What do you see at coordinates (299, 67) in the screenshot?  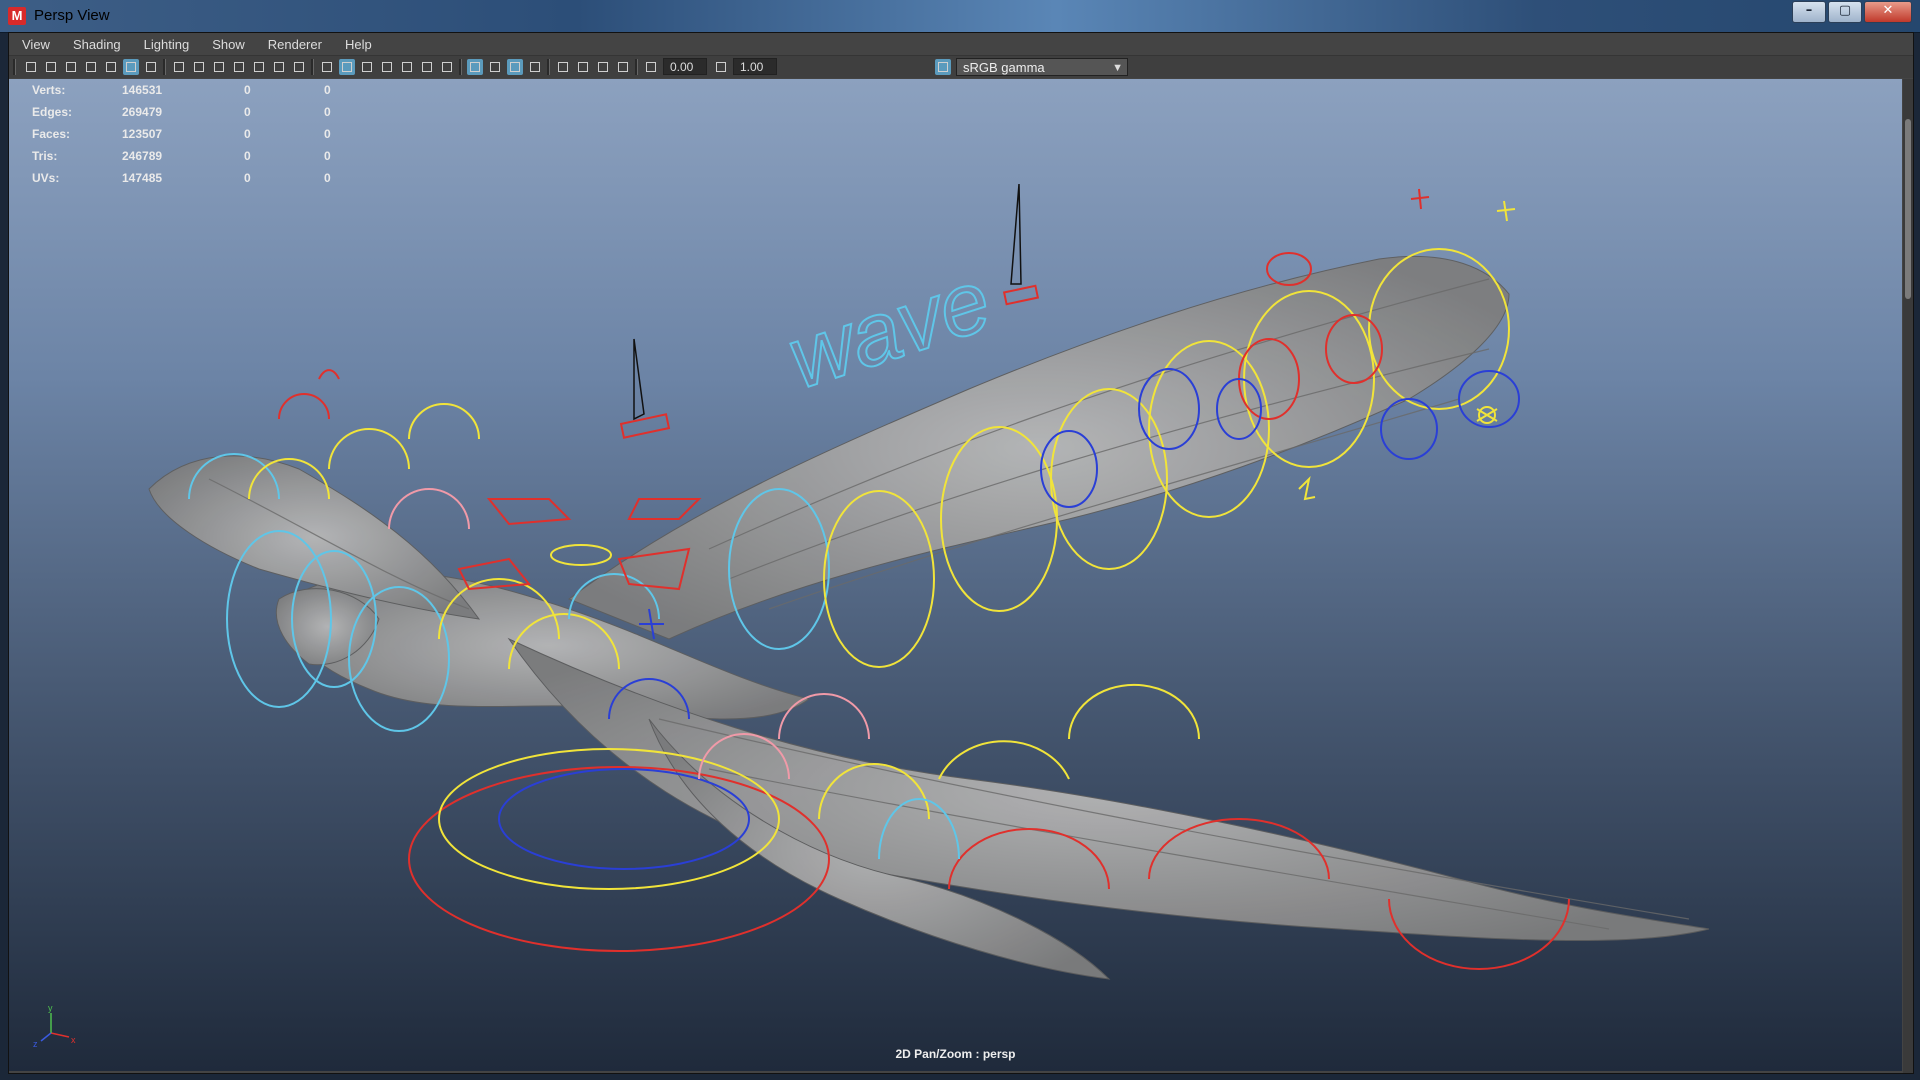 I see `safe-title-icon` at bounding box center [299, 67].